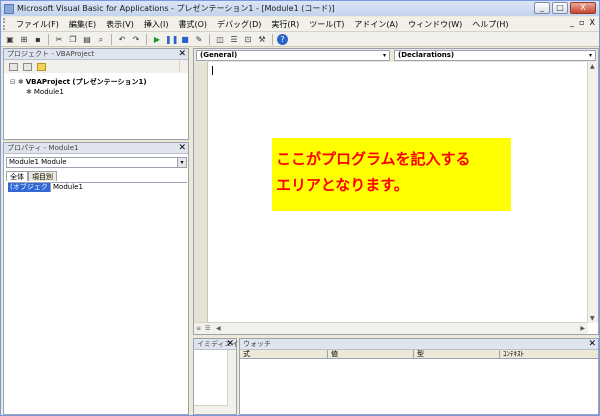 The width and height of the screenshot is (600, 416). I want to click on save-icon: ▪, so click(38, 39).